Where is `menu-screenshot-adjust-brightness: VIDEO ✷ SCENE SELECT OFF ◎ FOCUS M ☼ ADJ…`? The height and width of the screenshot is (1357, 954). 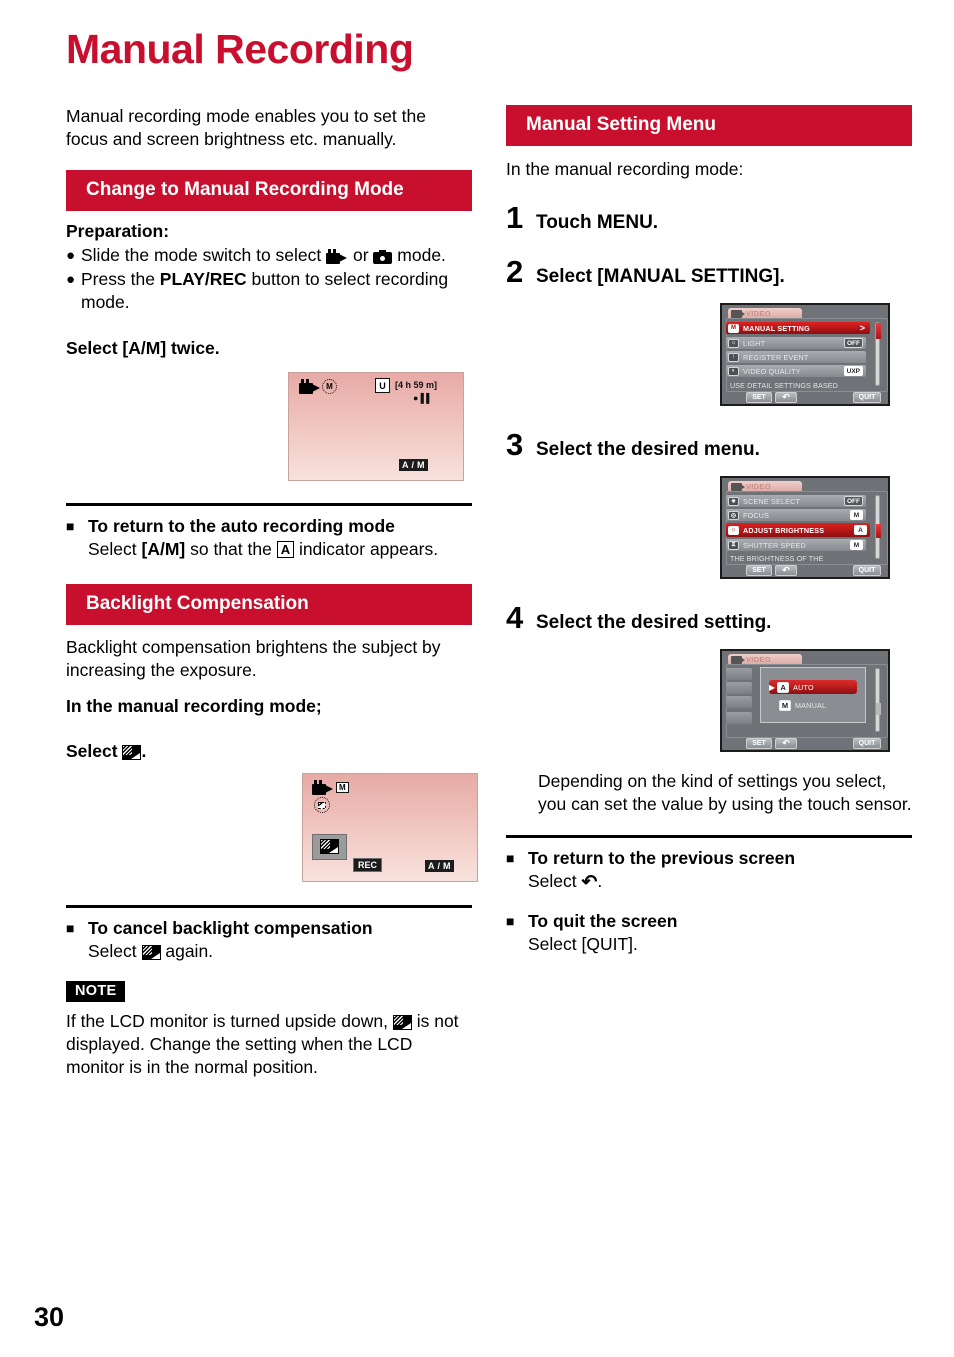 menu-screenshot-adjust-brightness: VIDEO ✷ SCENE SELECT OFF ◎ FOCUS M ☼ ADJ… is located at coordinates (805, 527).